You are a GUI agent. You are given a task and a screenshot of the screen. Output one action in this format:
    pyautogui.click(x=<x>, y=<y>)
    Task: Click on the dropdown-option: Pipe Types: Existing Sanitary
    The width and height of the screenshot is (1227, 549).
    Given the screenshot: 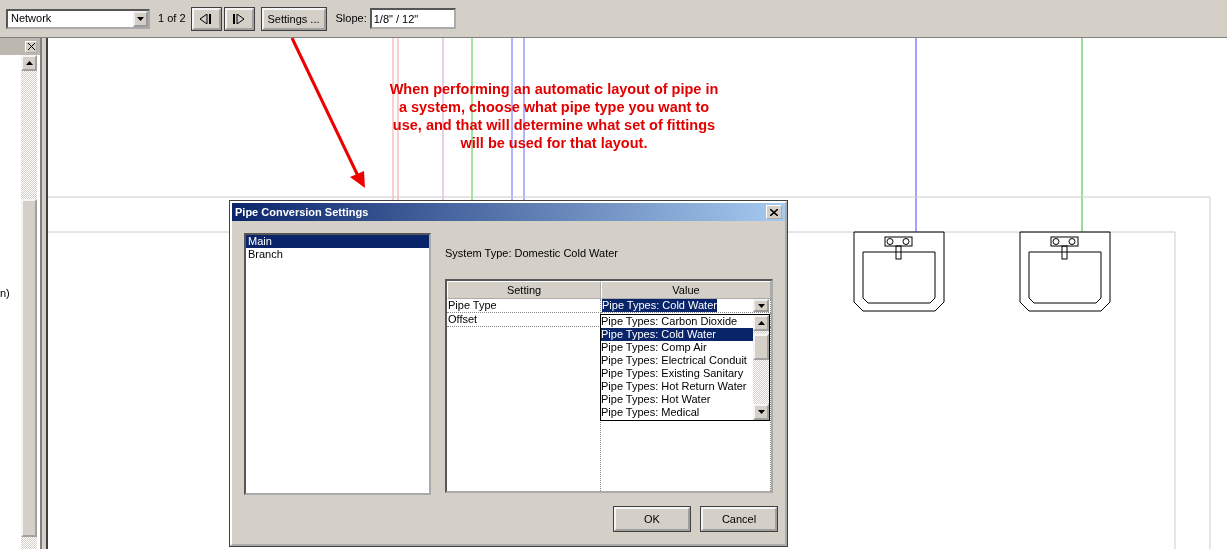 What is the action you would take?
    pyautogui.click(x=677, y=373)
    